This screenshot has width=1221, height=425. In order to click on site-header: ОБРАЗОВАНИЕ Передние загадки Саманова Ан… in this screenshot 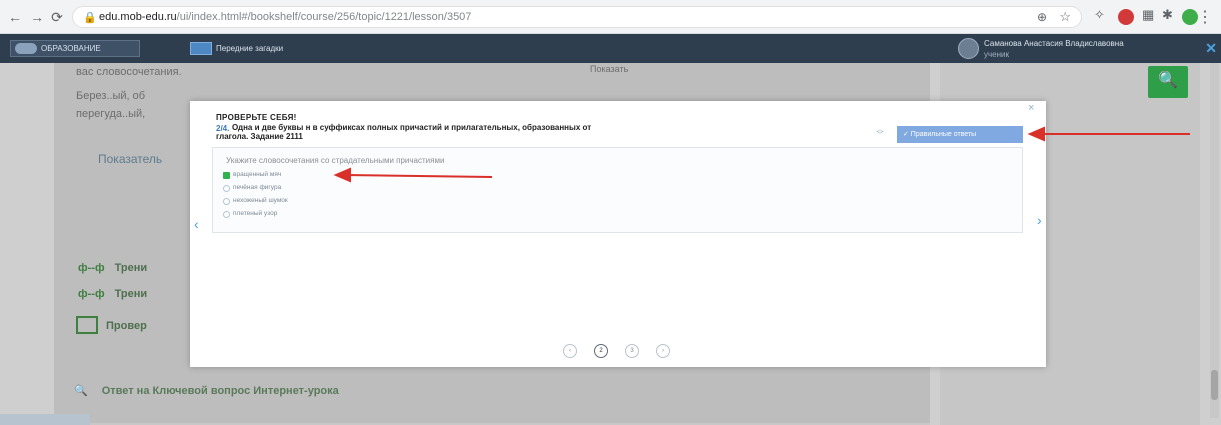, I will do `click(610, 48)`.